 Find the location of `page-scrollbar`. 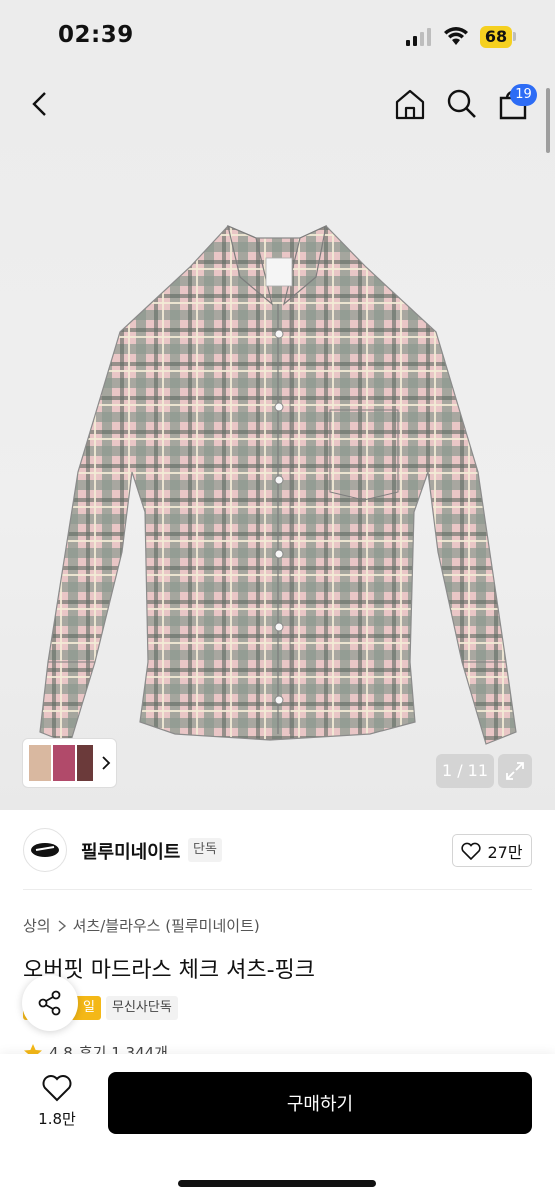

page-scrollbar is located at coordinates (548, 120).